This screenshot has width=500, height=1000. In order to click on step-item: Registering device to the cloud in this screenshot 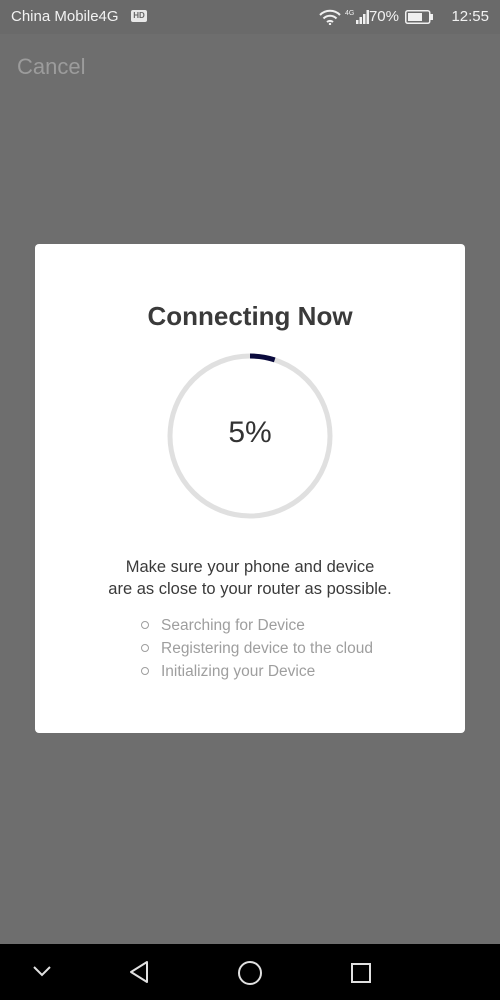, I will do `click(256, 650)`.